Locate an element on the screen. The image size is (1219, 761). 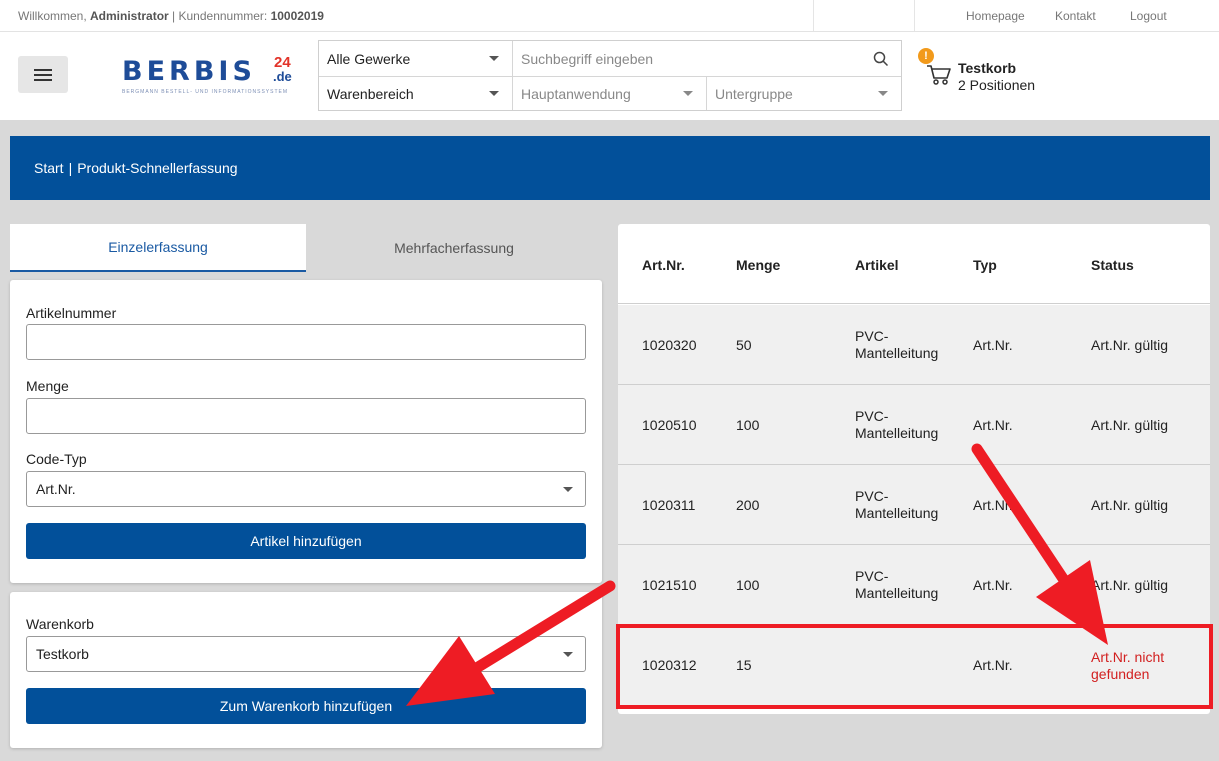
column-header-menge: Menge is located at coordinates (758, 265).